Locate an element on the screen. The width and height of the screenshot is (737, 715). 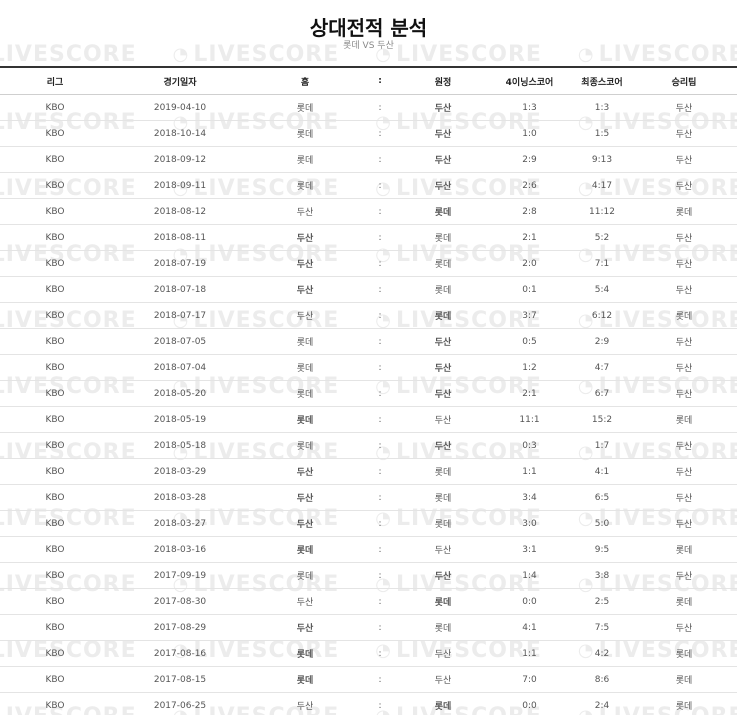
cell-4th-inning-score: 3:1 is located at coordinates (529, 549).